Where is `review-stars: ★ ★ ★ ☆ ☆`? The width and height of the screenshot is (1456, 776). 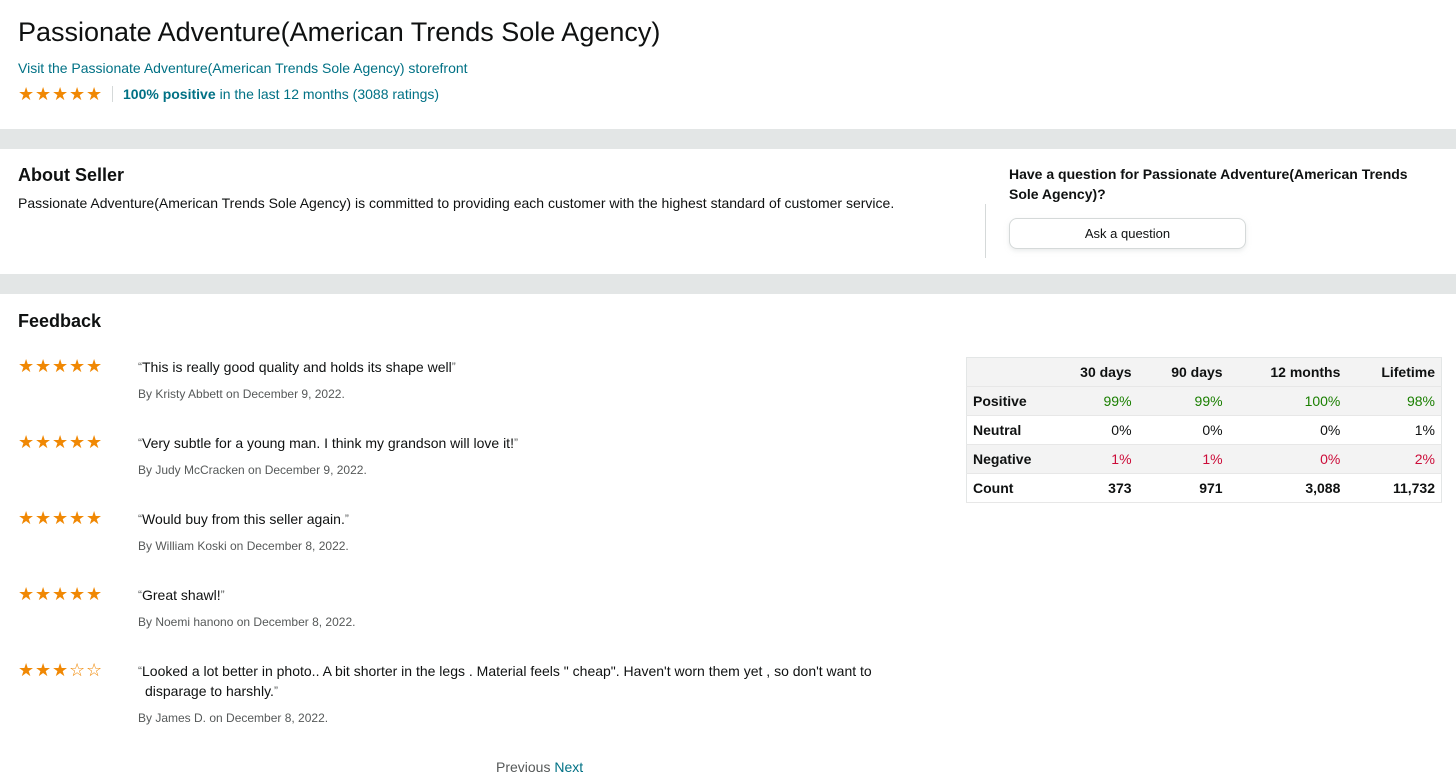 review-stars: ★ ★ ★ ☆ ☆ is located at coordinates (60, 670).